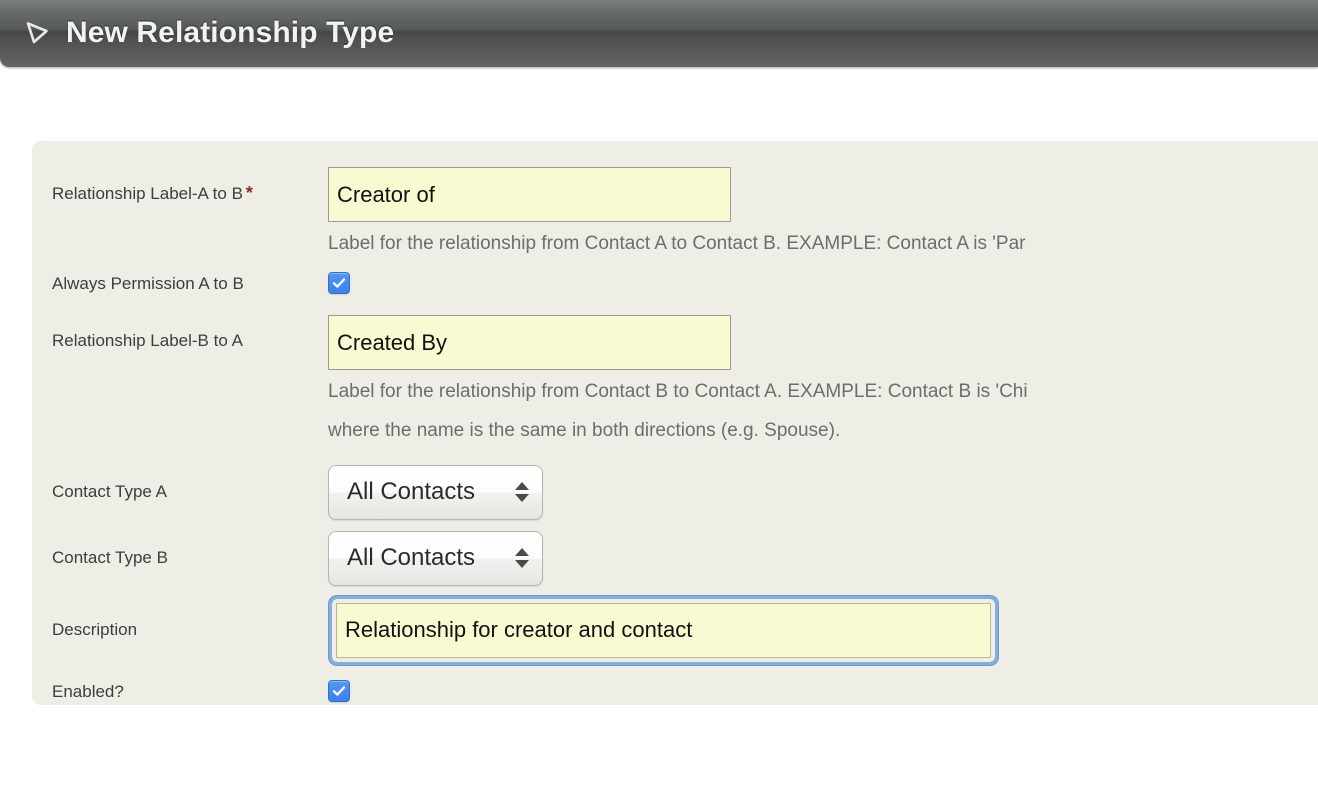  I want to click on contact-type-b-field-cell: All Contacts, so click(823, 558).